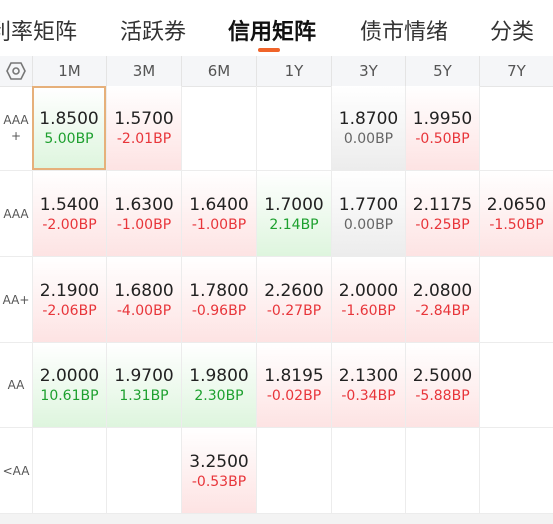 The image size is (553, 524). I want to click on yield-change: -2.01BP, so click(144, 139).